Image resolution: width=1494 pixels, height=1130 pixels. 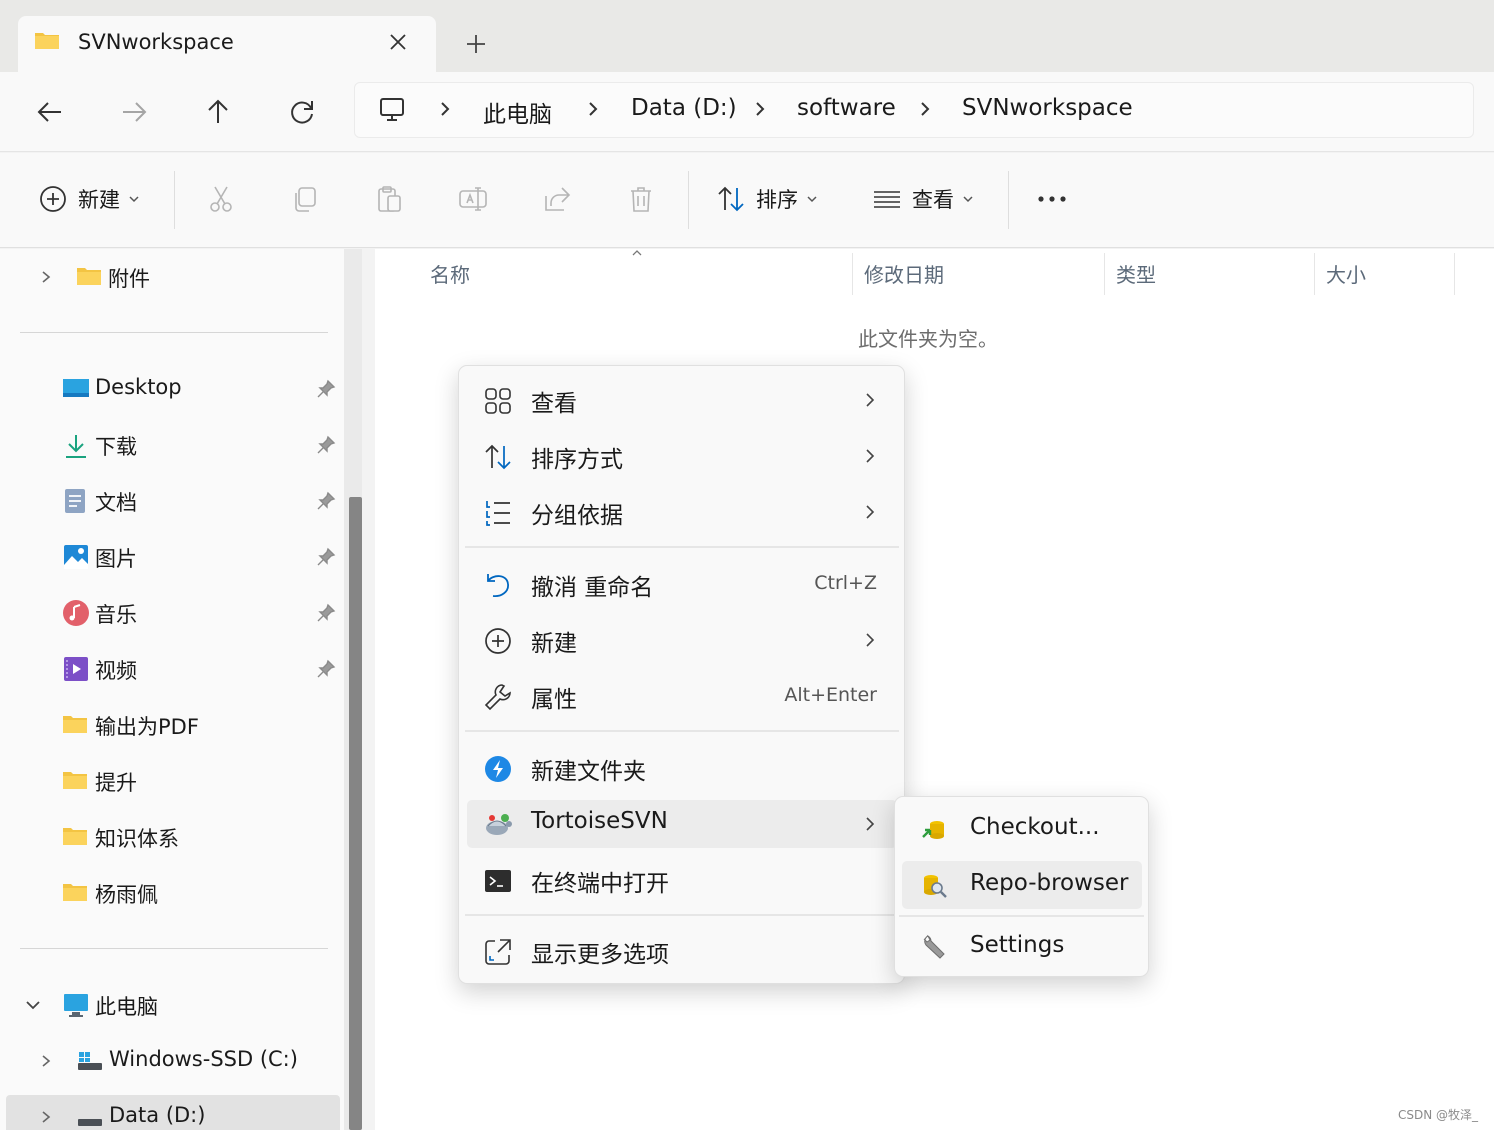 I want to click on sidebar-item-label: 下载, so click(x=116, y=447).